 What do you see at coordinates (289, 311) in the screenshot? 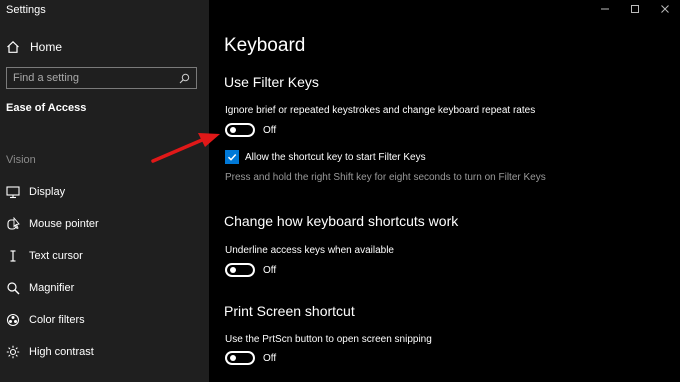
I see `print-screen-heading: Print Screen shortcut` at bounding box center [289, 311].